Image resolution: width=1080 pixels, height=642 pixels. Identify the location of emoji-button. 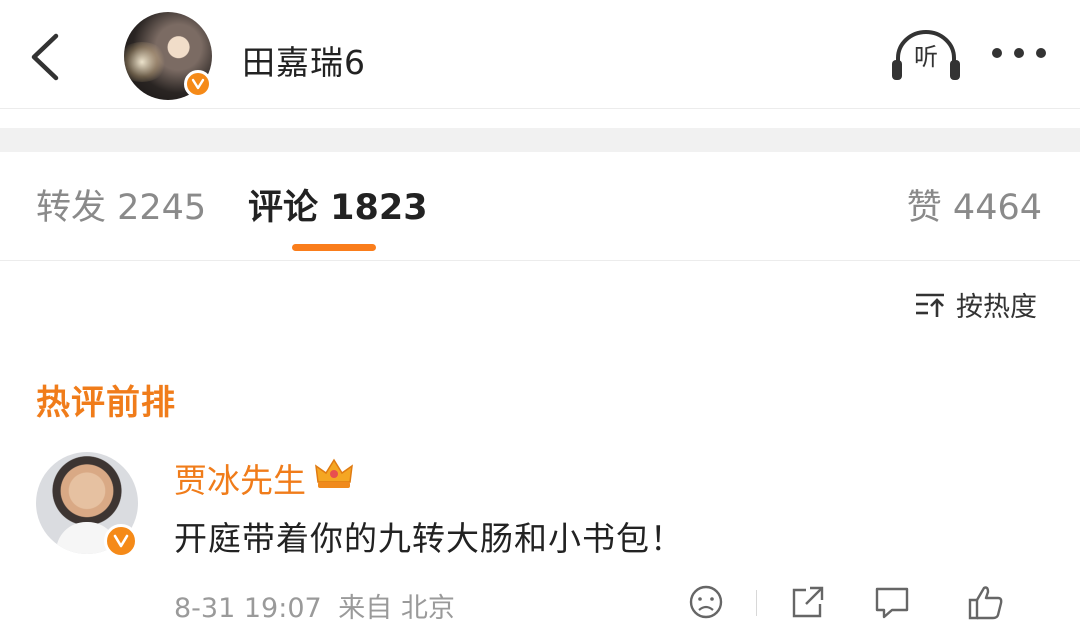
(706, 602).